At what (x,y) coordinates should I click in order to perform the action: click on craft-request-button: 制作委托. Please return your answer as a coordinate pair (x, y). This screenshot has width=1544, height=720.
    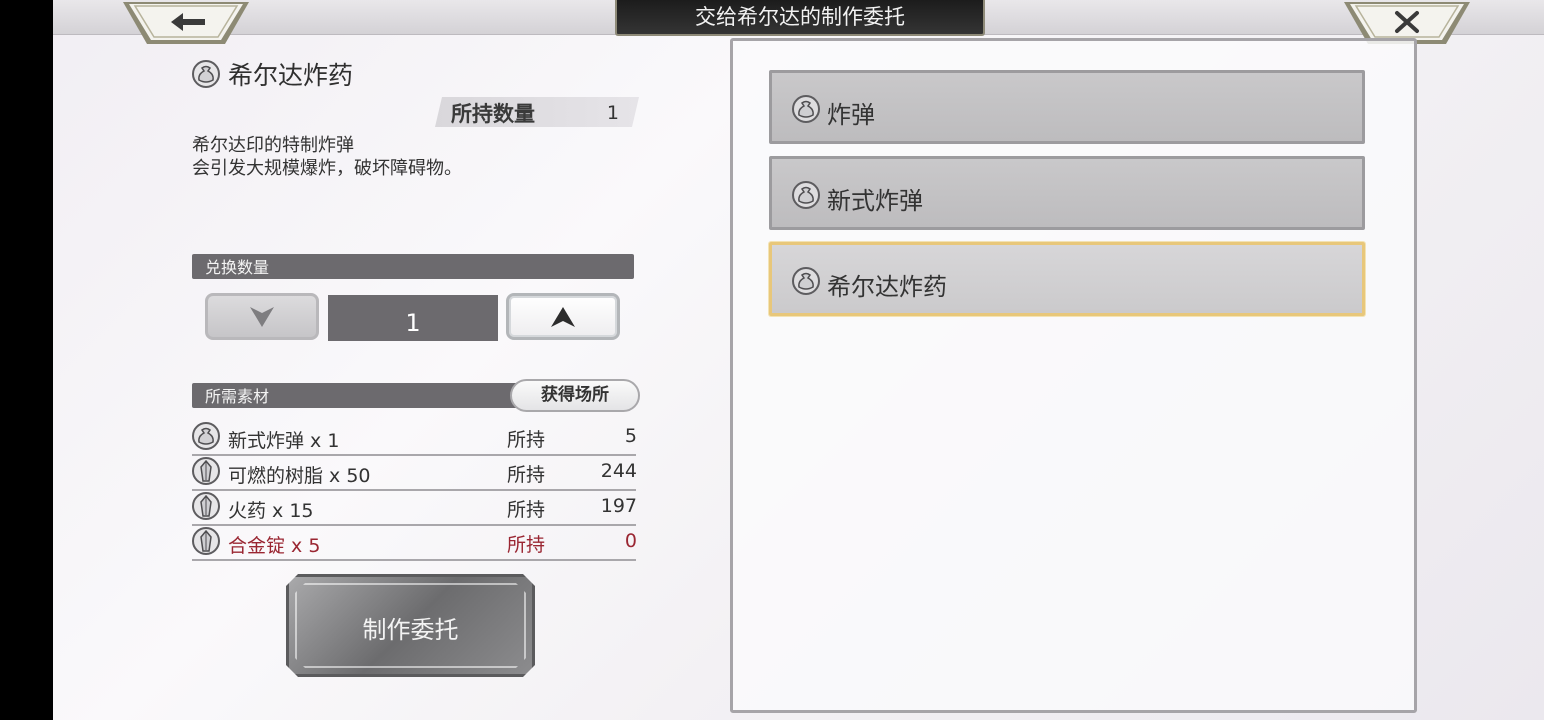
    Looking at the image, I should click on (410, 625).